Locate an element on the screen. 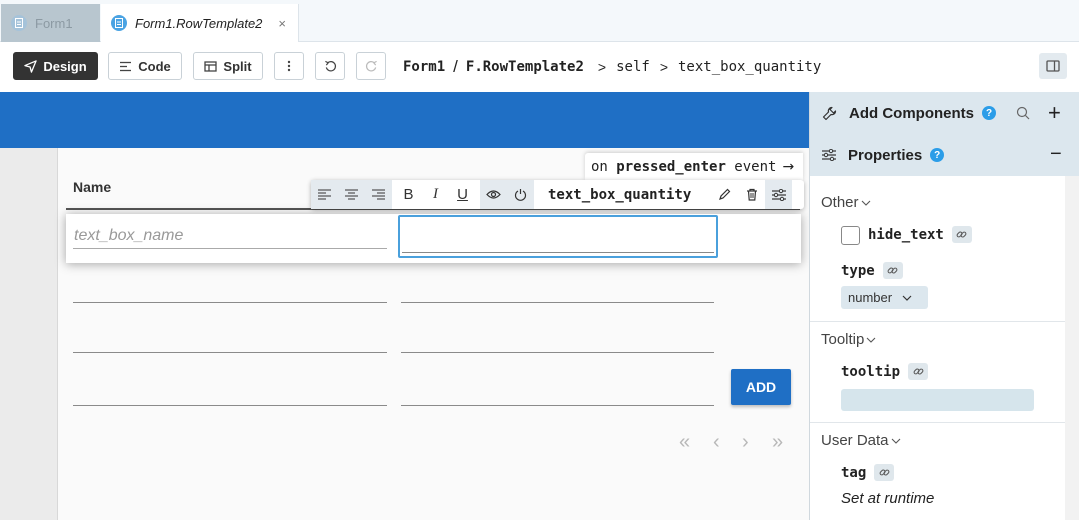 Image resolution: width=1079 pixels, height=520 pixels. sliders-icon is located at coordinates (778, 194).